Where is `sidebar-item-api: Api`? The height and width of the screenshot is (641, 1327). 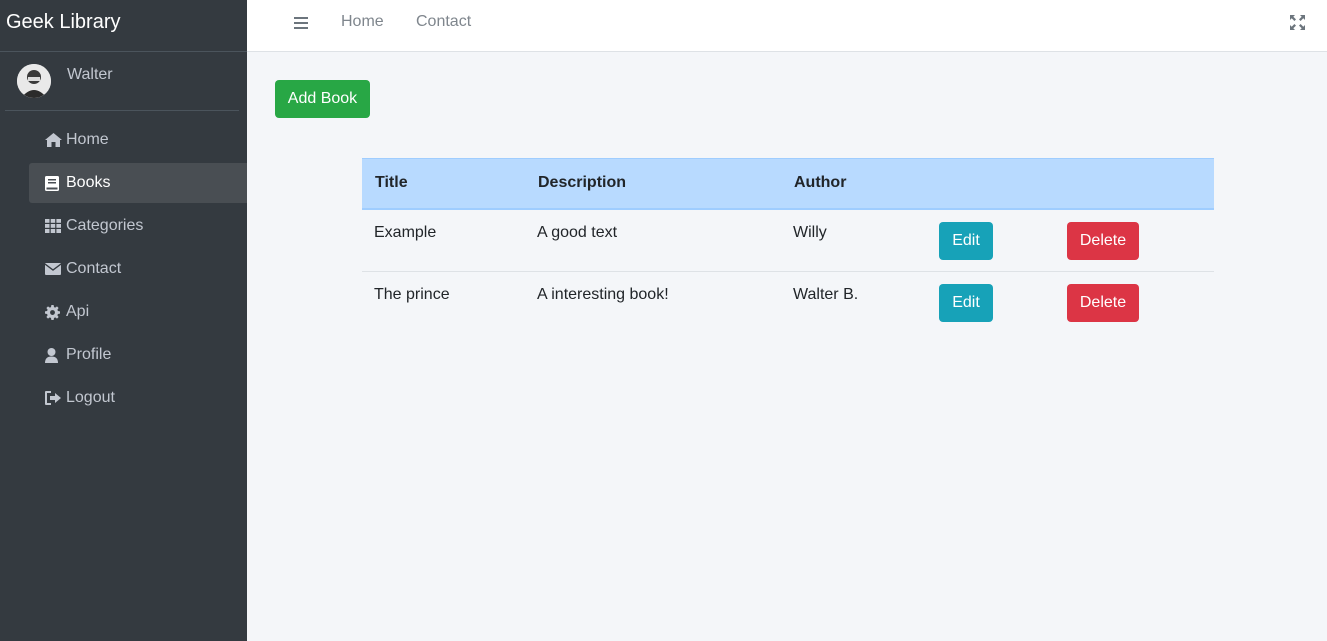 sidebar-item-api: Api is located at coordinates (138, 312).